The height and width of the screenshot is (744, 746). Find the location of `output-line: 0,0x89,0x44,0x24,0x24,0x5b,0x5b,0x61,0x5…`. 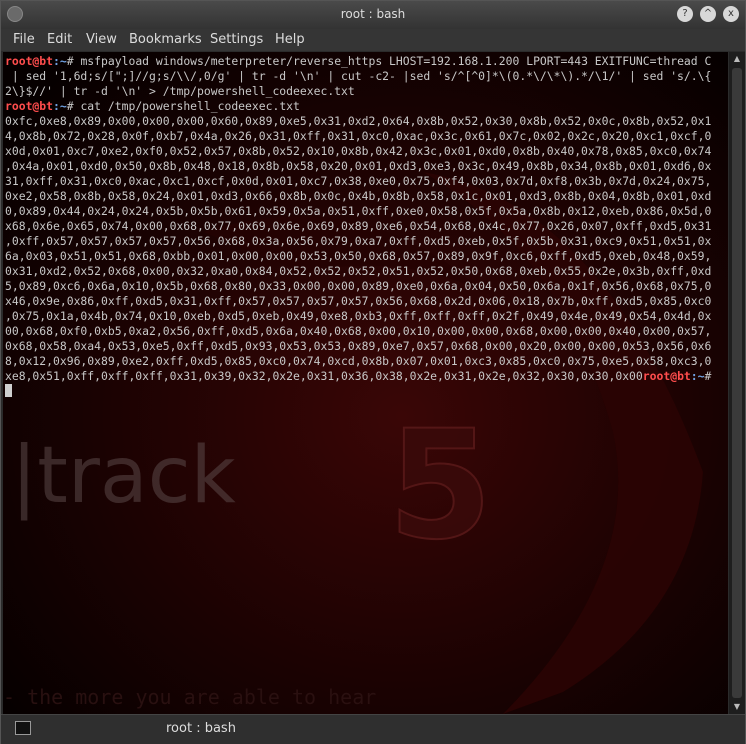

output-line: 0,0x89,0x44,0x24,0x24,0x5b,0x5b,0x61,0x5… is located at coordinates (358, 211).